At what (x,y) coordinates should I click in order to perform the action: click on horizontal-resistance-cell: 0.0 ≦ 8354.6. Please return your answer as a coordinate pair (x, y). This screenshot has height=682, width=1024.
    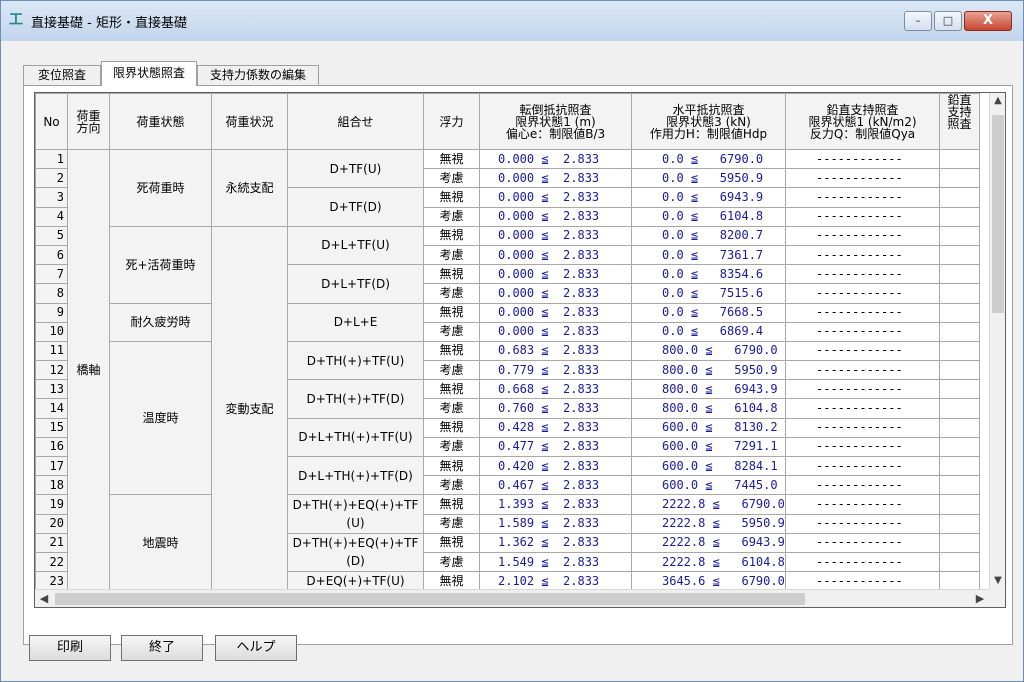
    Looking at the image, I should click on (708, 274).